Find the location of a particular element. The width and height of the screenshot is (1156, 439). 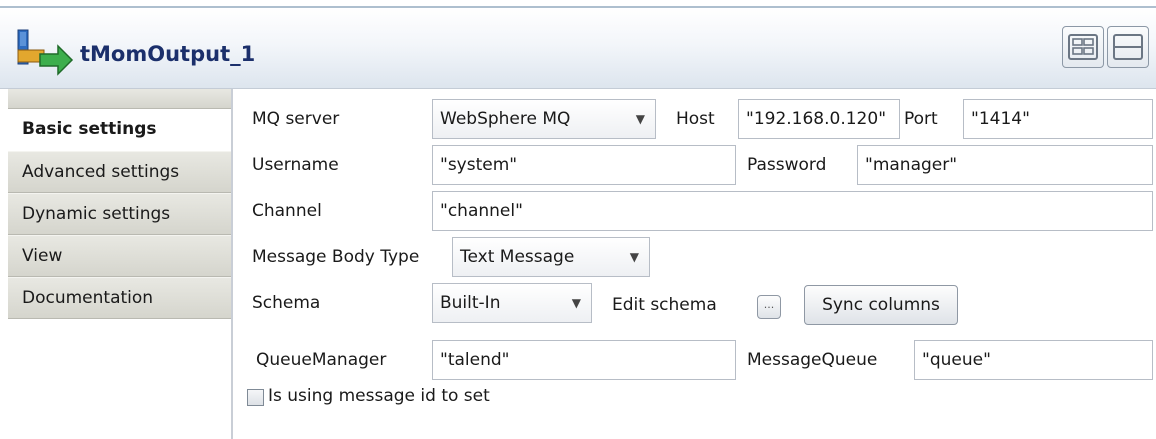

tab-basic-settings: Basic settings is located at coordinates (120, 130).